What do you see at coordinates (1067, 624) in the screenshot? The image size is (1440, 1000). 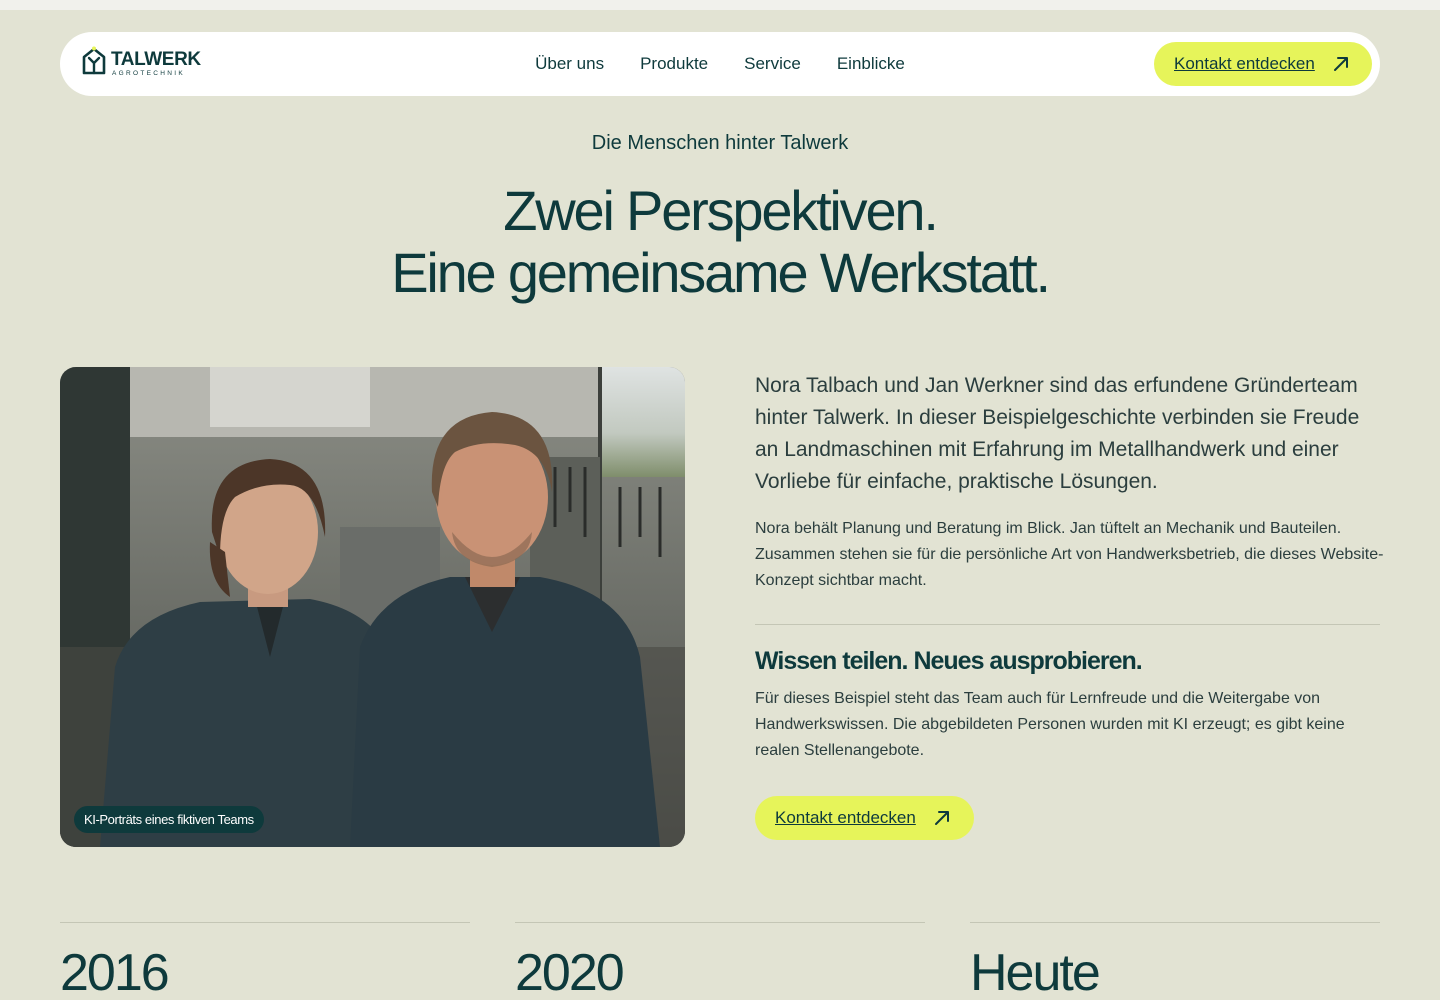 I see `divider` at bounding box center [1067, 624].